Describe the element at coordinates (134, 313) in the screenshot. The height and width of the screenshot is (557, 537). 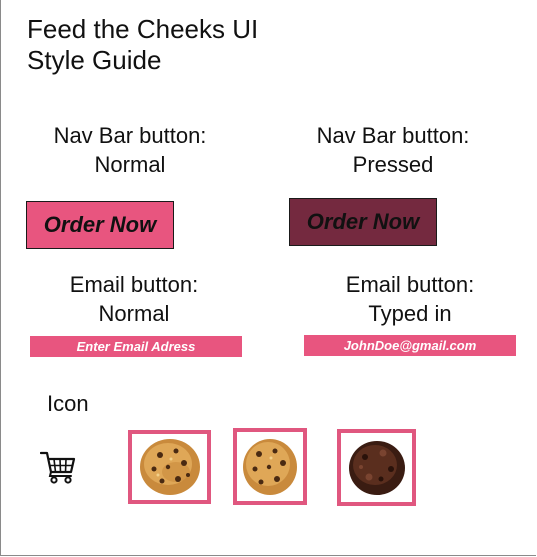
I see `email-normal-label-line2: Normal` at that location.